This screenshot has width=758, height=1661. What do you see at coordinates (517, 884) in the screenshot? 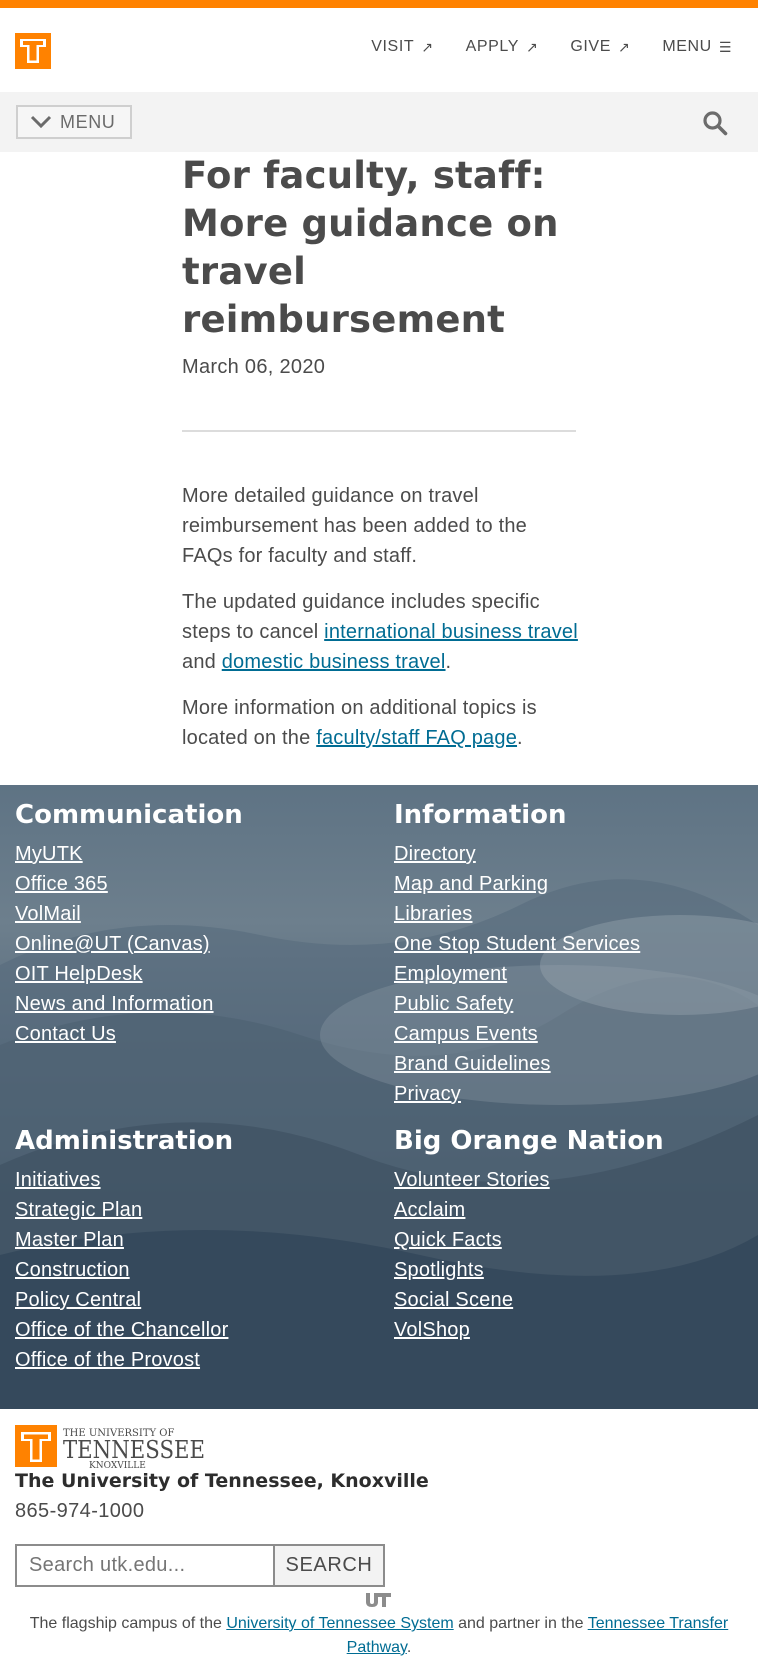
I see `footer-link: Map and Parking` at bounding box center [517, 884].